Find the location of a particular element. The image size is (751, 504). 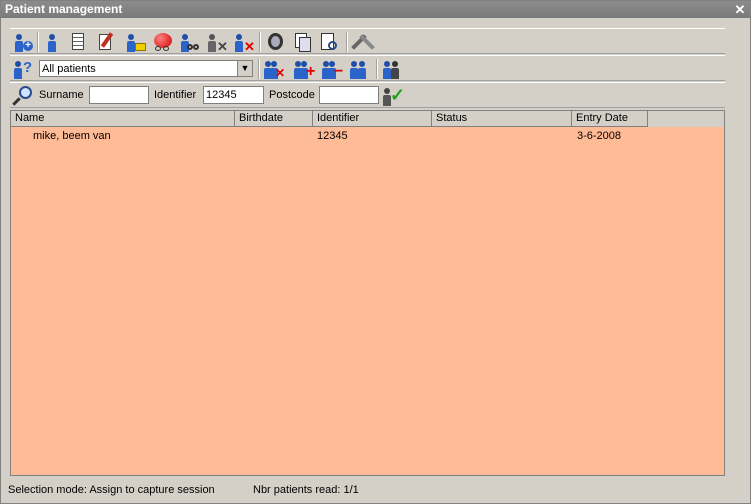

patient-filter-value: All patients is located at coordinates (69, 69).